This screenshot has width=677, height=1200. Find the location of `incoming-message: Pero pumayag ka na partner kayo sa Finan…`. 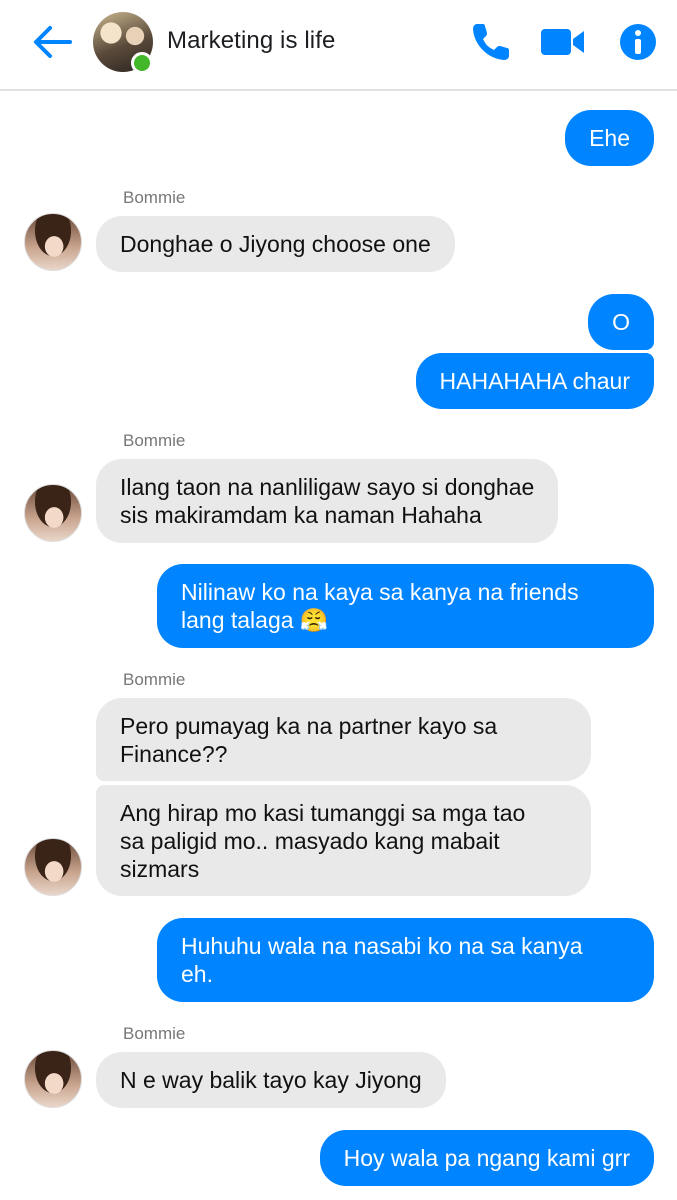

incoming-message: Pero pumayag ka na partner kayo sa Finan… is located at coordinates (343, 739).